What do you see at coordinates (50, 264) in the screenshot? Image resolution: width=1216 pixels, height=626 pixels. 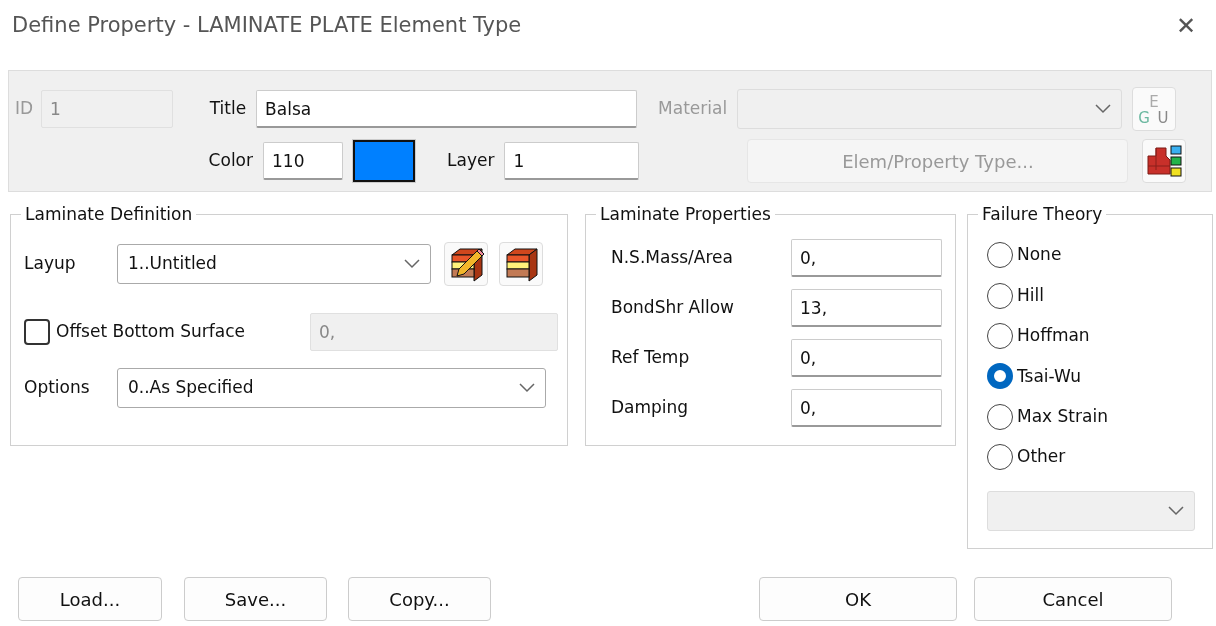 I see `layup-label: Layup` at bounding box center [50, 264].